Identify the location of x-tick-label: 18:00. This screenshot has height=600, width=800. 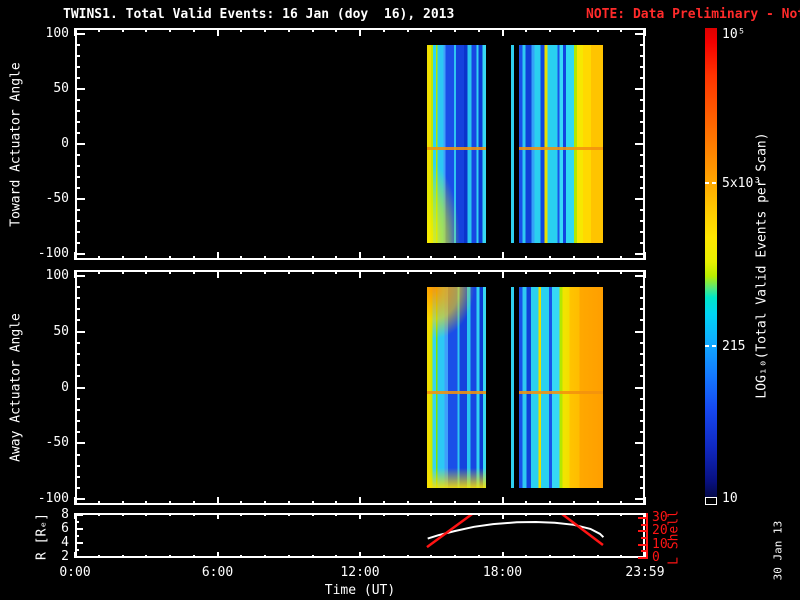
(502, 572).